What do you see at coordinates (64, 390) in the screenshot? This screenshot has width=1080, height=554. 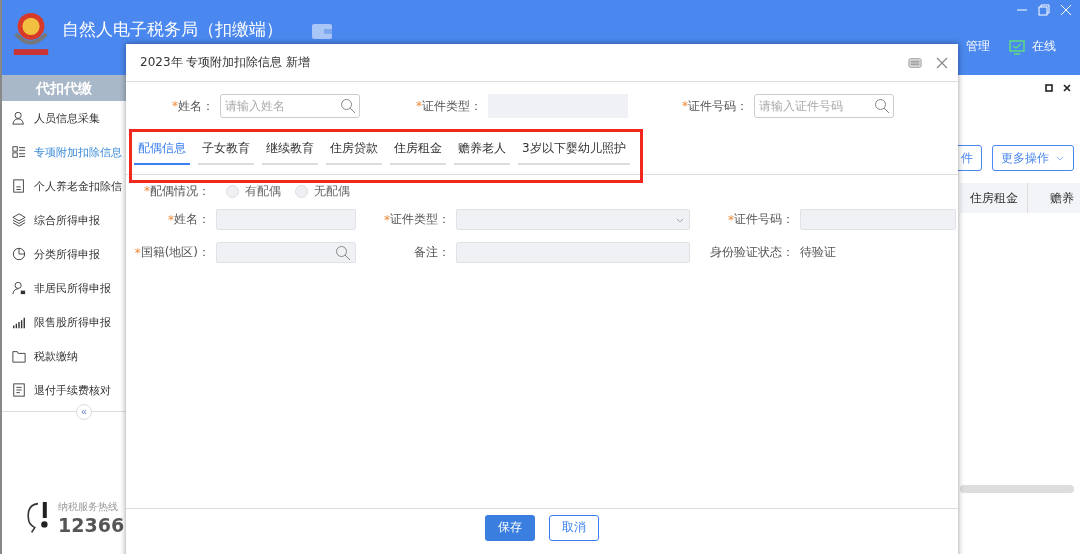 I see `sidebar-item: 退付手续费核对` at bounding box center [64, 390].